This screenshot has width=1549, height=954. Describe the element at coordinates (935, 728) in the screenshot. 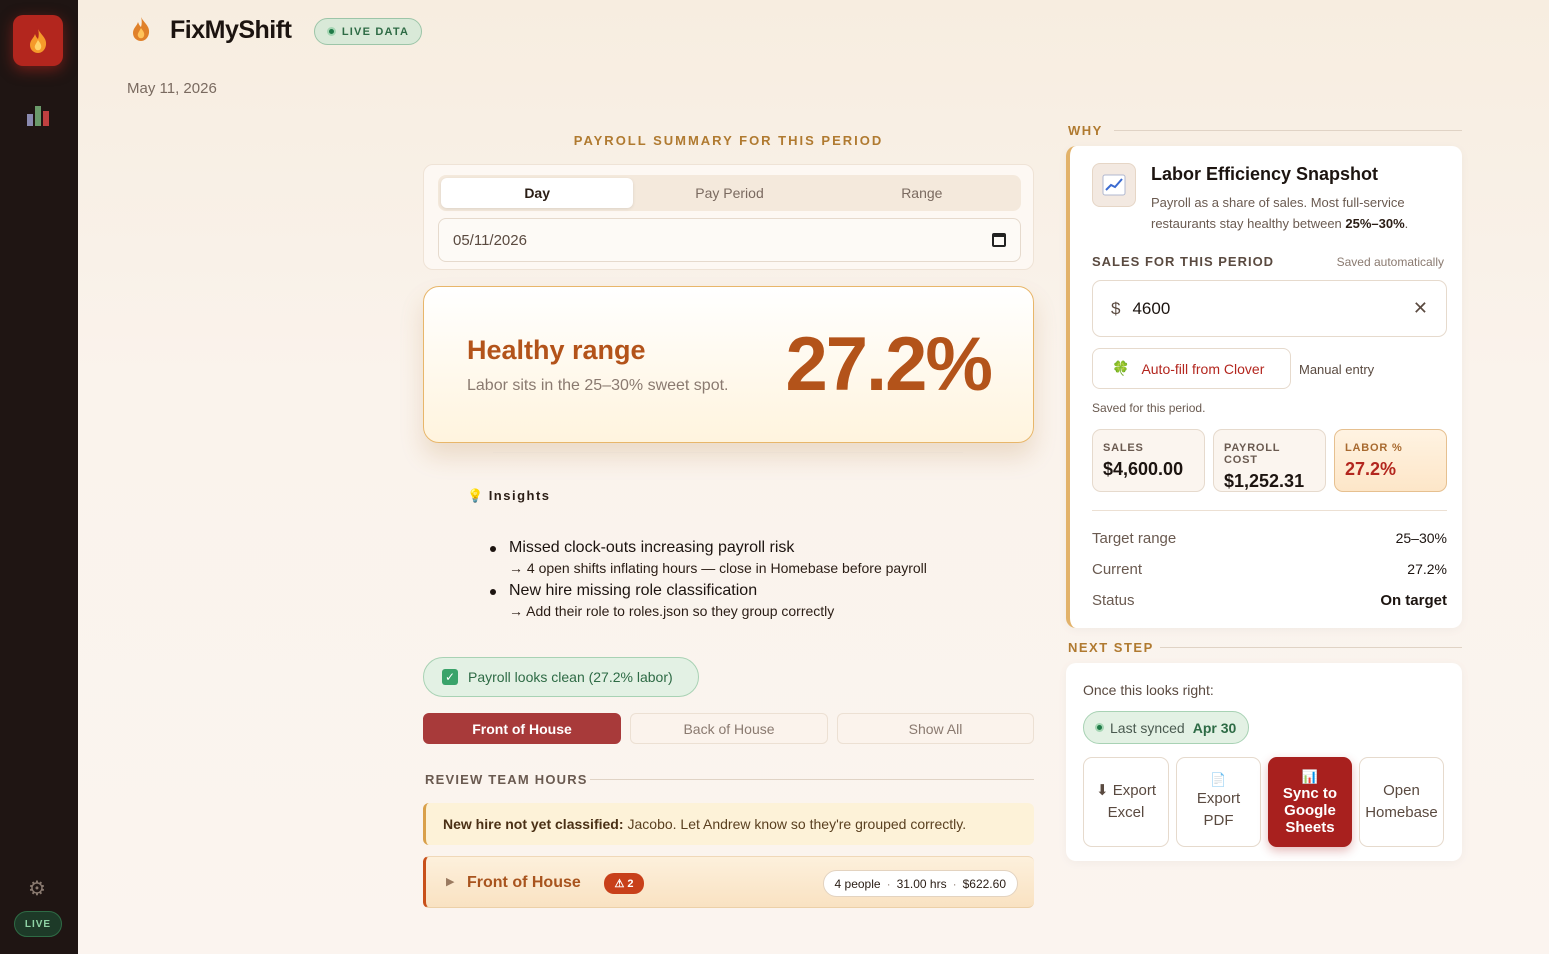

I see `filter-show-all: Show All` at that location.